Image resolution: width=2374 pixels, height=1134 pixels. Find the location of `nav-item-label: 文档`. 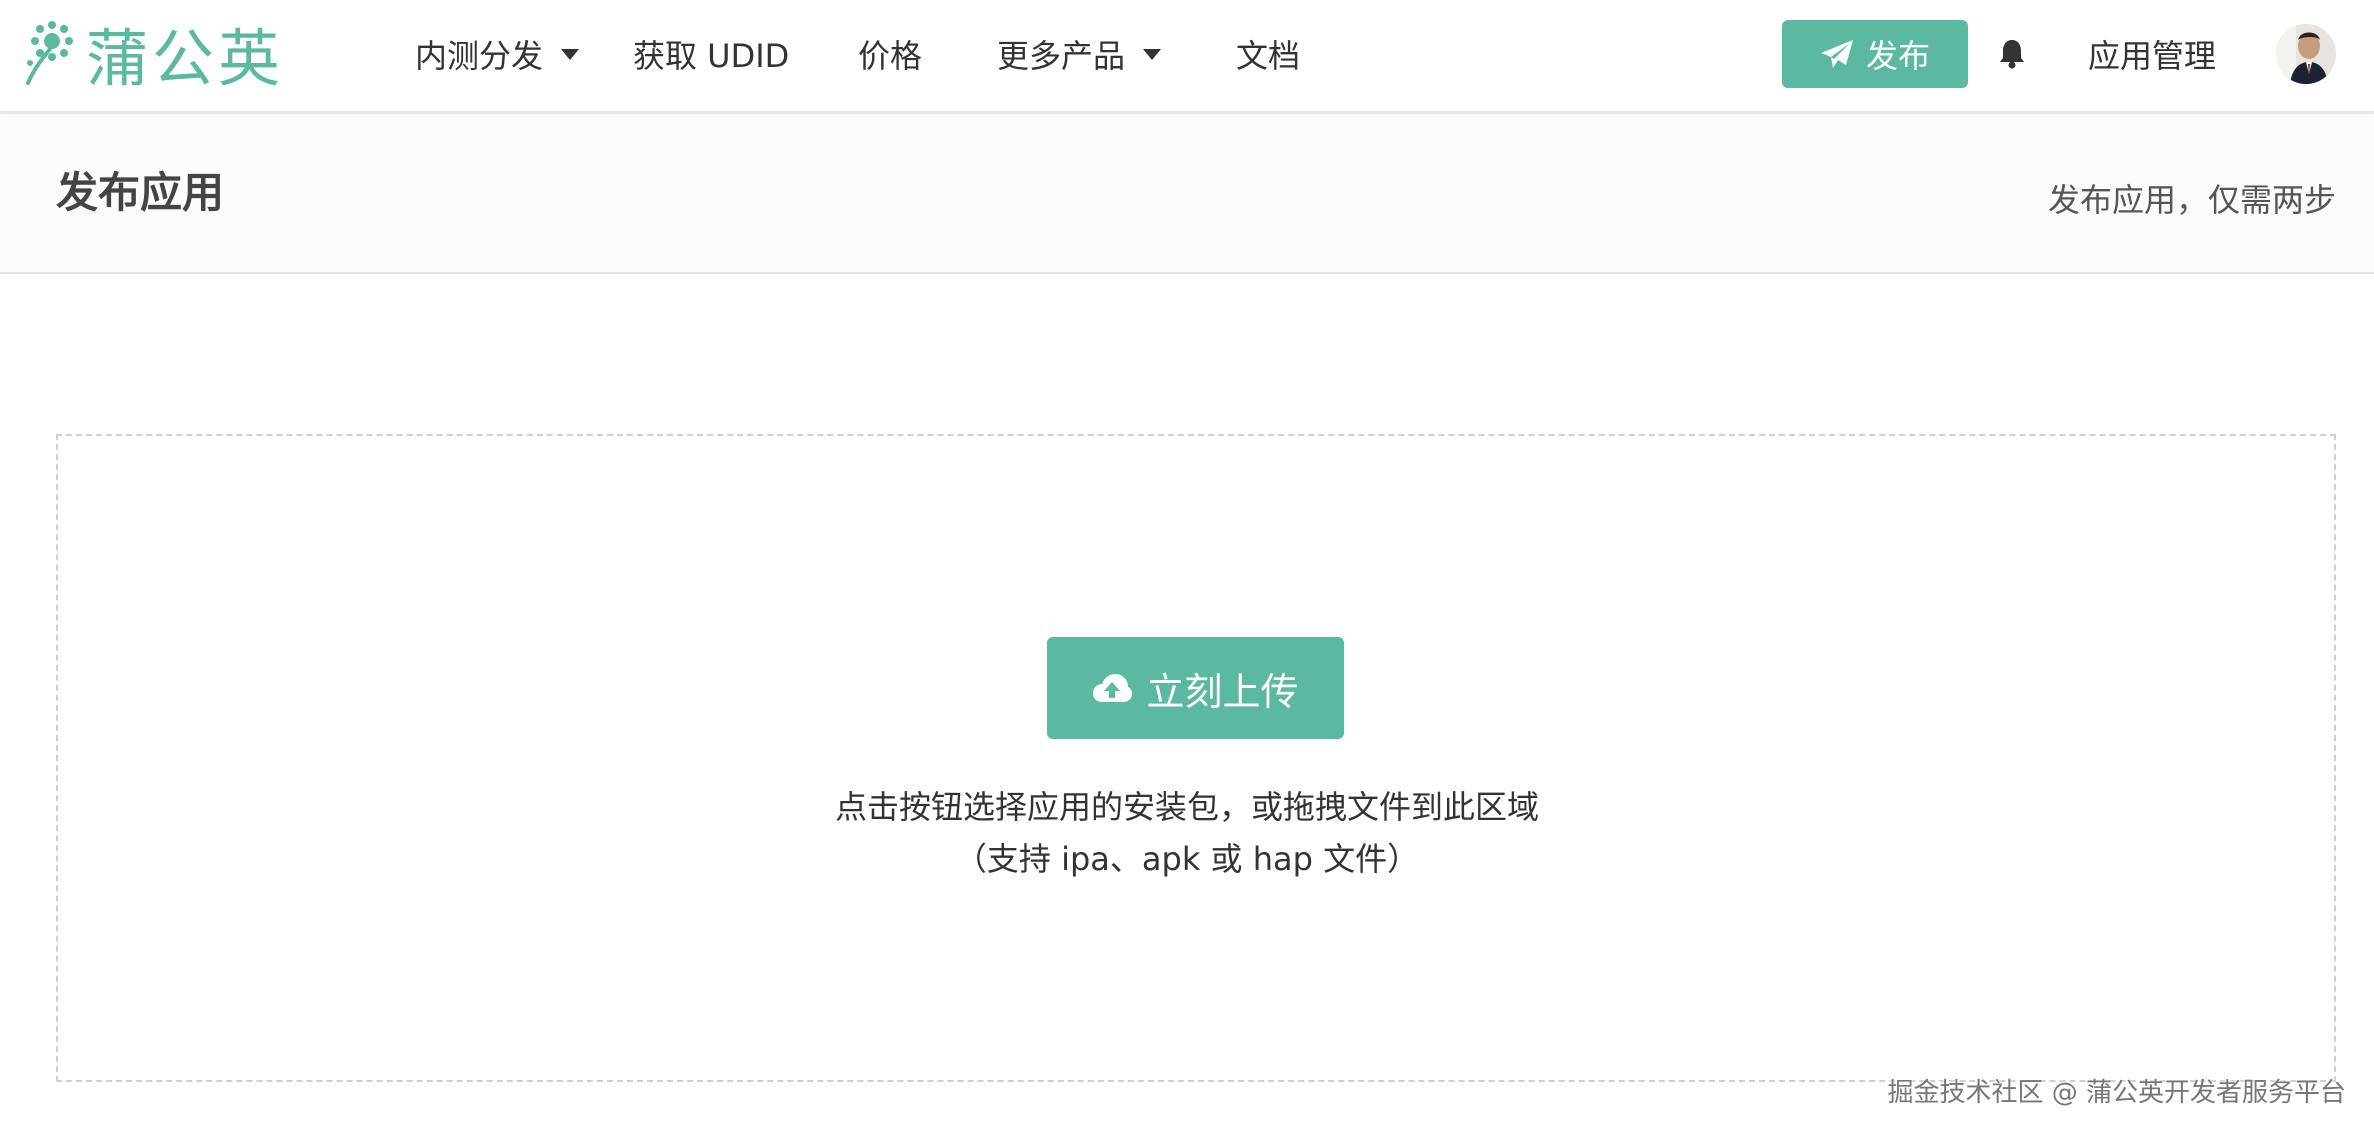

nav-item-label: 文档 is located at coordinates (1268, 56).